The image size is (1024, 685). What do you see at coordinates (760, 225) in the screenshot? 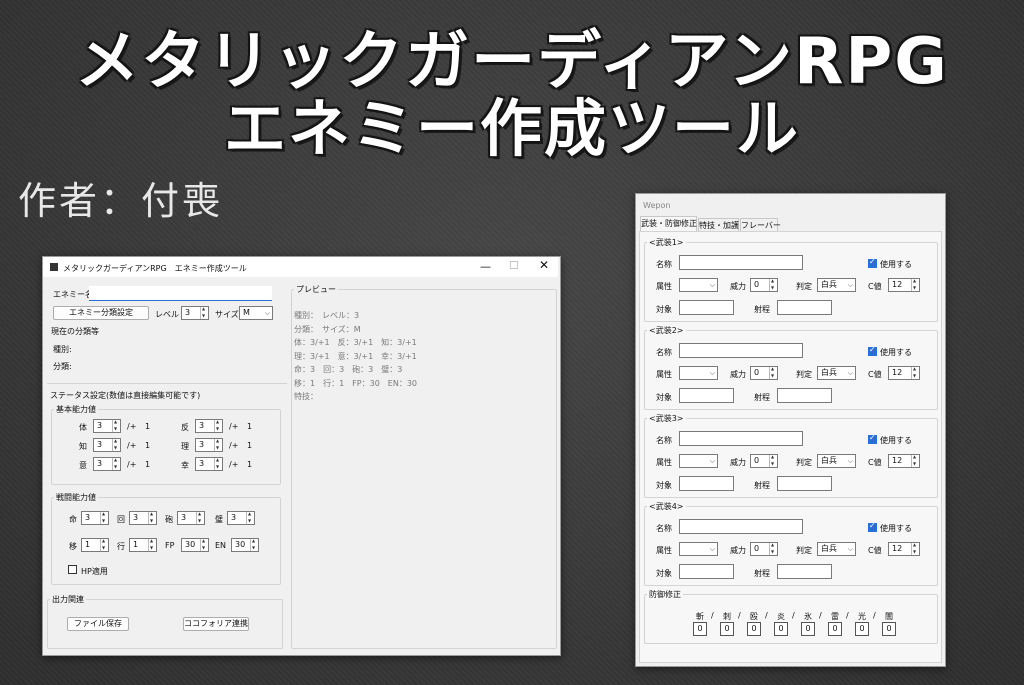
I see `tab-2: フレーバー` at bounding box center [760, 225].